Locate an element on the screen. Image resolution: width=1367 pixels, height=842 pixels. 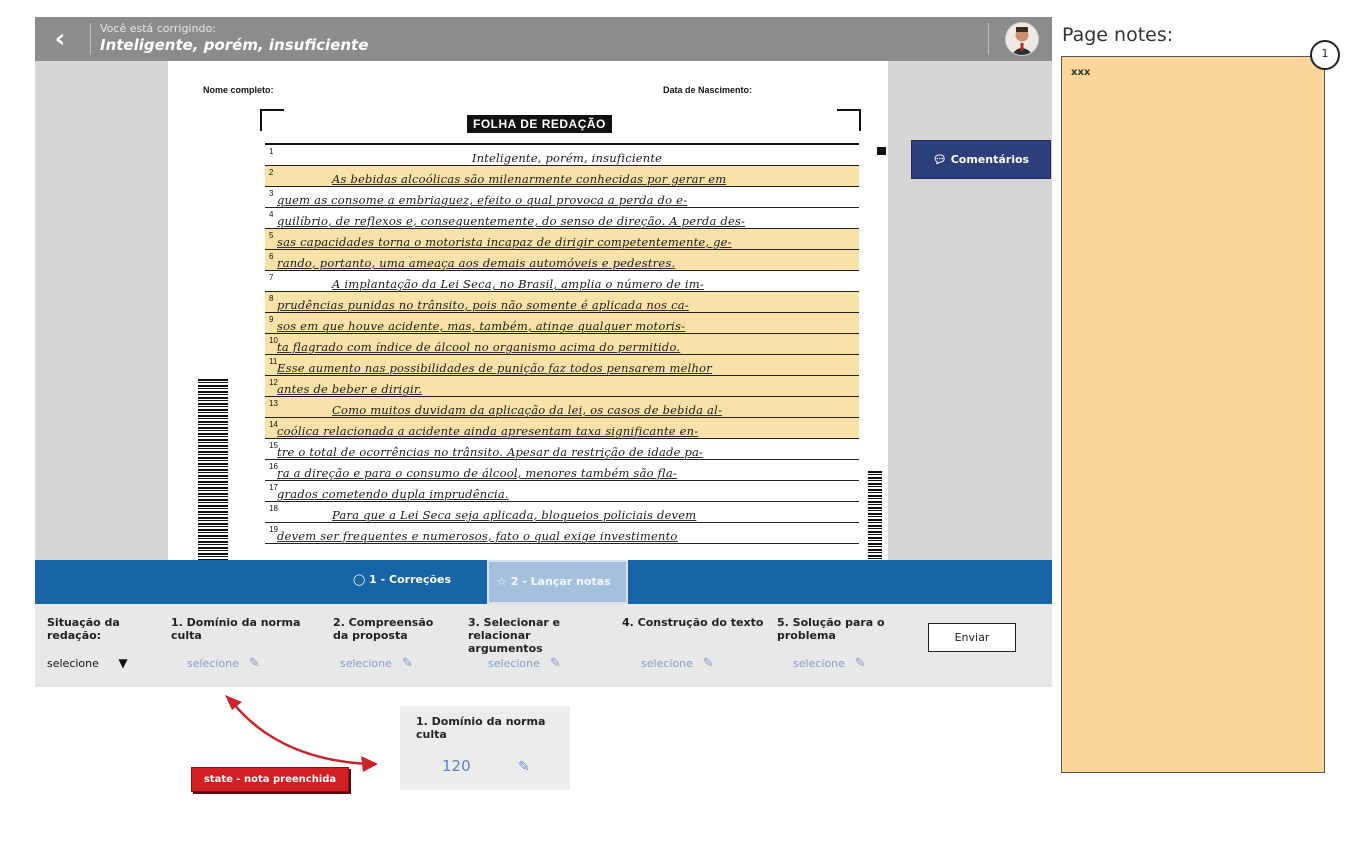
comment-marker is located at coordinates (881, 151).